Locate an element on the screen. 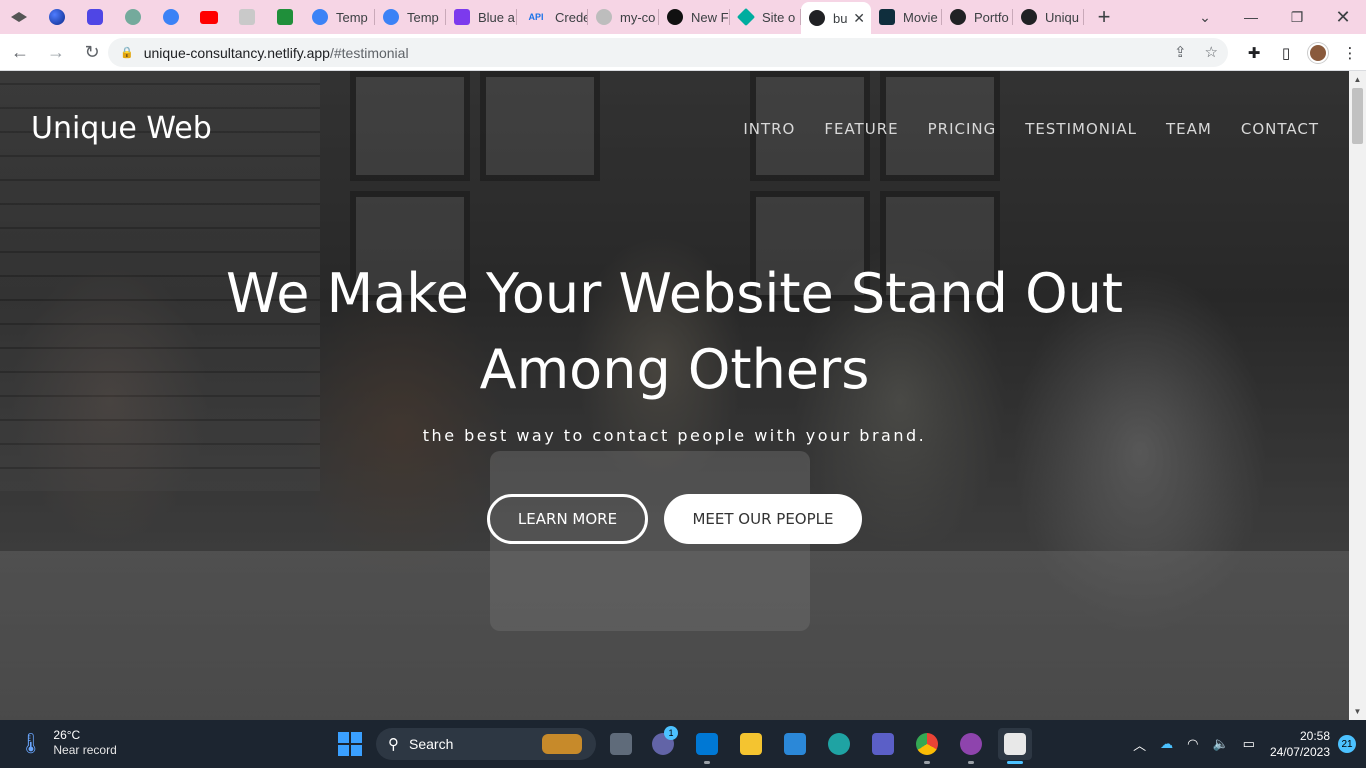 The height and width of the screenshot is (768, 1366). extensions-icon: ✚ is located at coordinates (1254, 53).